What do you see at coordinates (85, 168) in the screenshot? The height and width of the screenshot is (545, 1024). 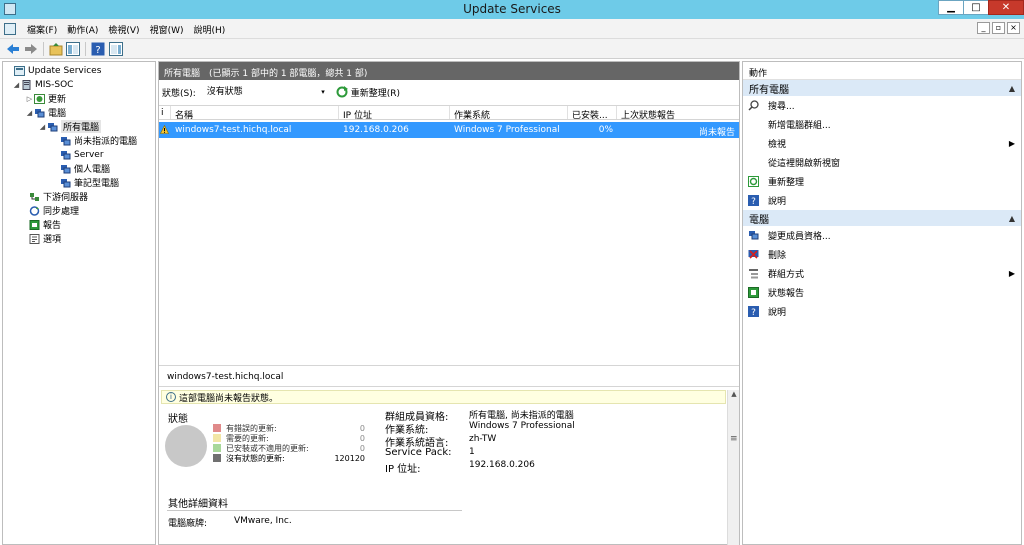 I see `tree-node-pcs: 個人電腦` at bounding box center [85, 168].